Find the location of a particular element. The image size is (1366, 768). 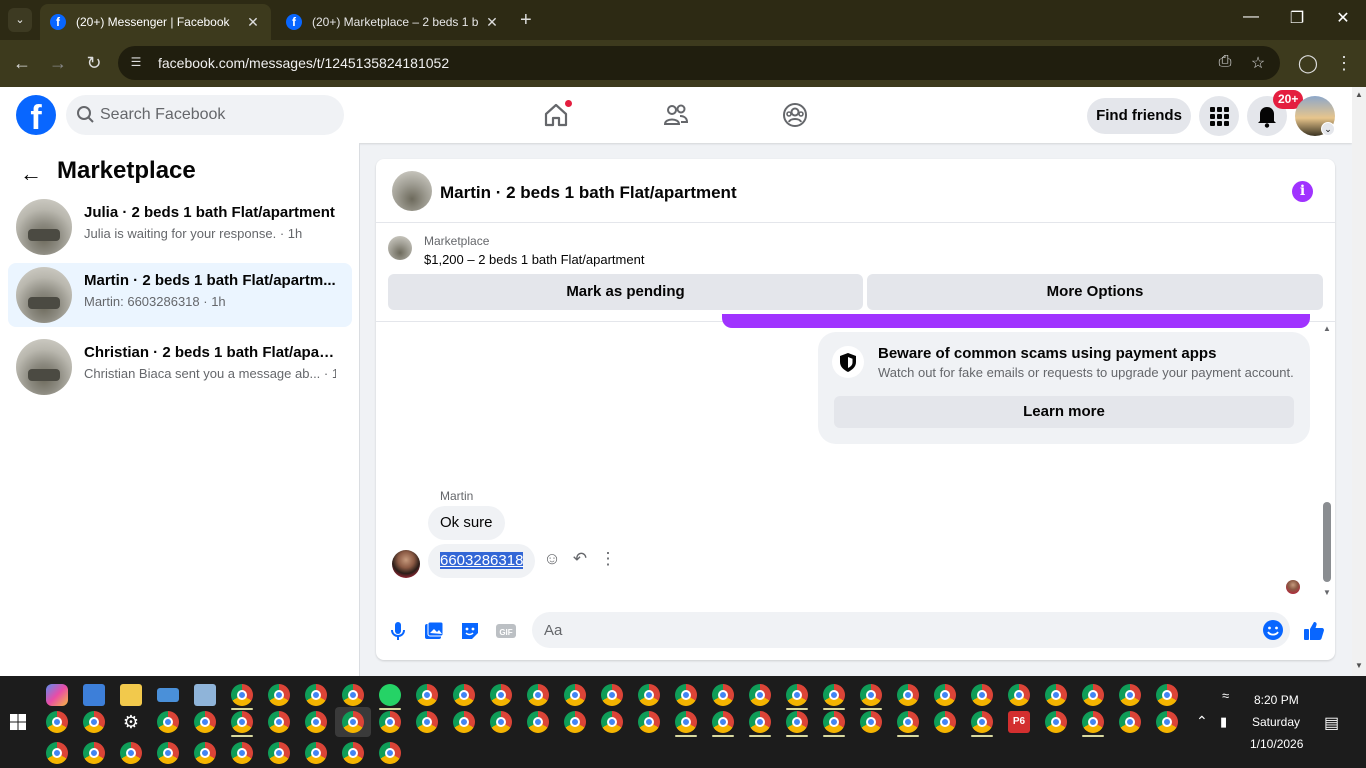

notification-center-icon: ▤ is located at coordinates (1331, 723).